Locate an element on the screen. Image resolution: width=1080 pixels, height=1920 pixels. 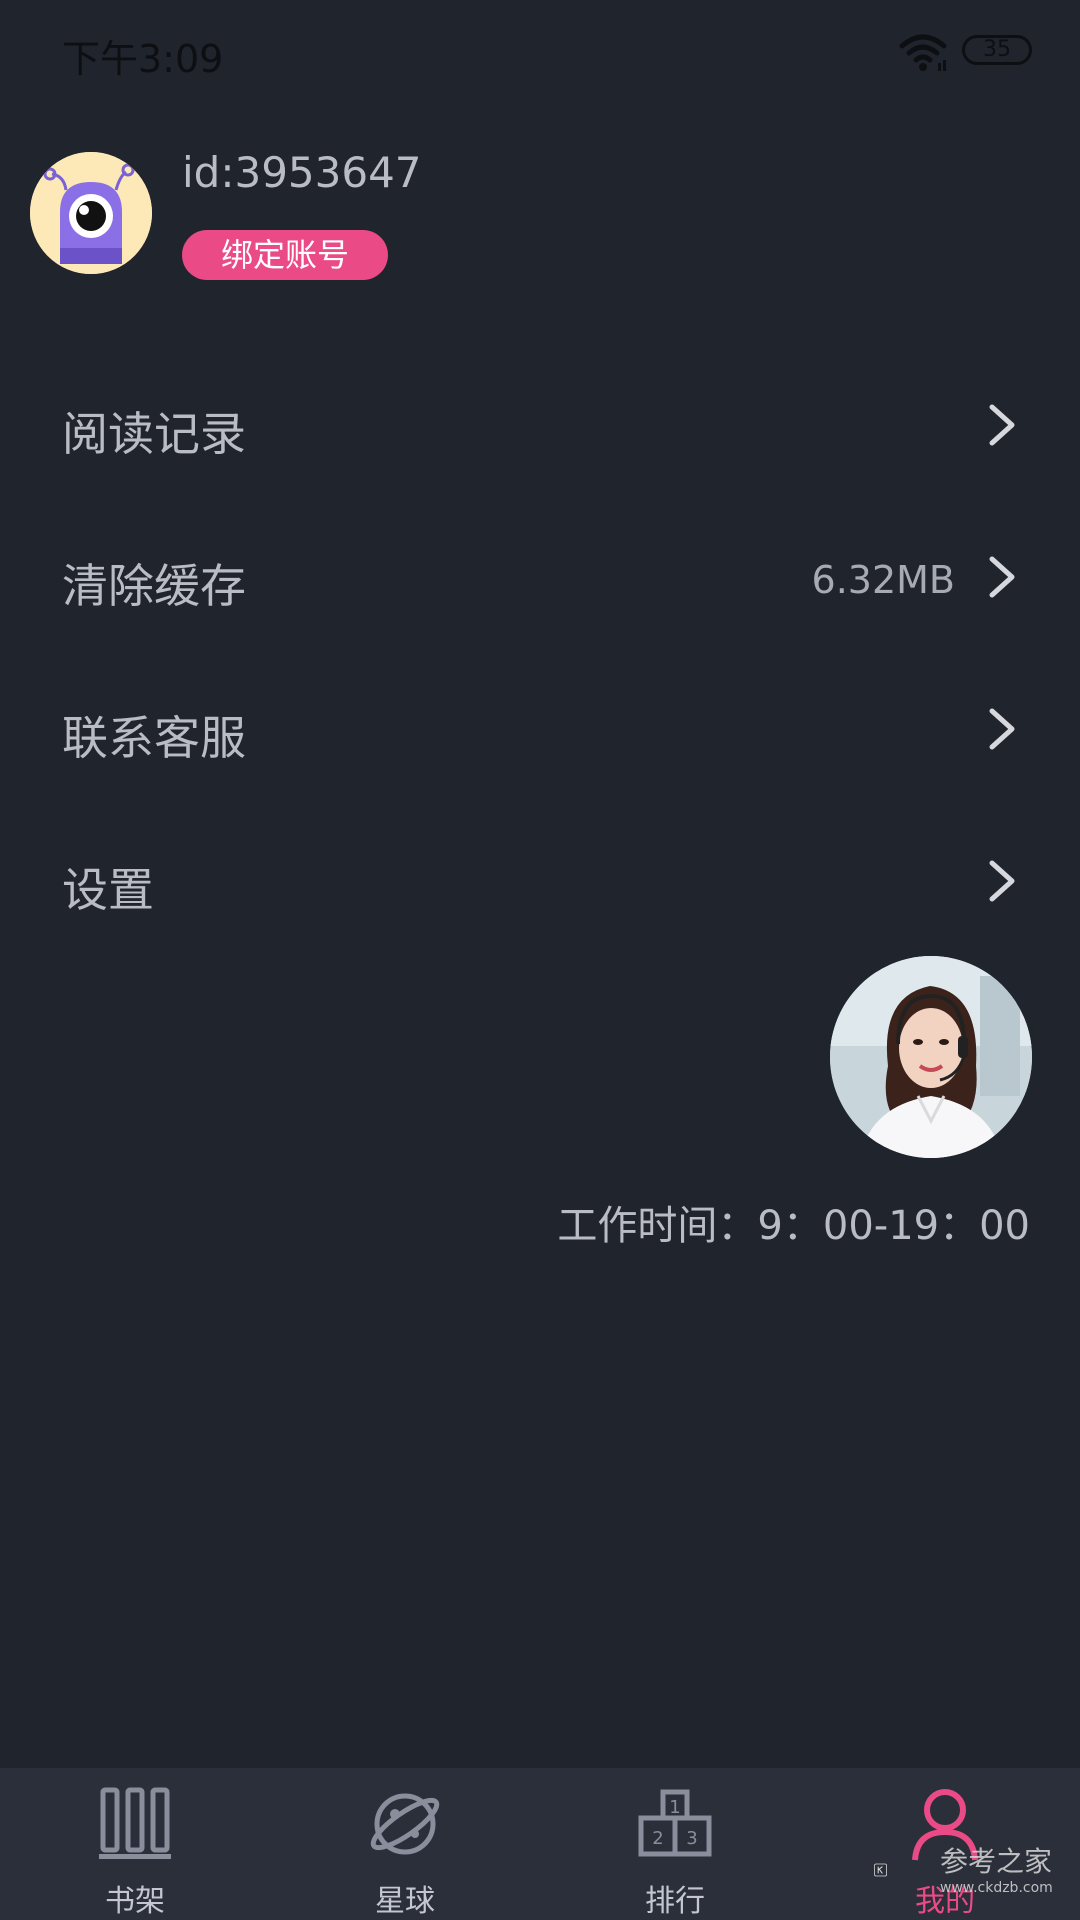
menu-item-reading-history: 阅读记录 is located at coordinates (540, 424).